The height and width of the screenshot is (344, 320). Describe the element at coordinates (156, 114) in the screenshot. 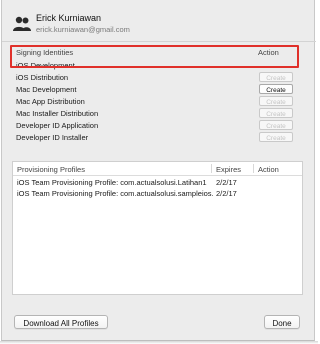

I see `identity-row-mac-installer-distribution: Mac Installer Distribution Create` at that location.